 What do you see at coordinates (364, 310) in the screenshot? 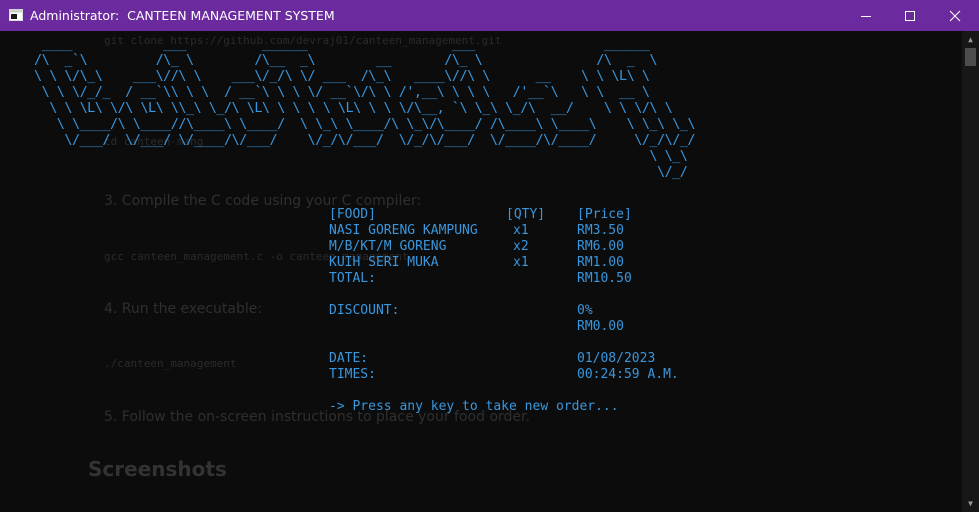
I see `discount-label: DISCOUNT:` at bounding box center [364, 310].